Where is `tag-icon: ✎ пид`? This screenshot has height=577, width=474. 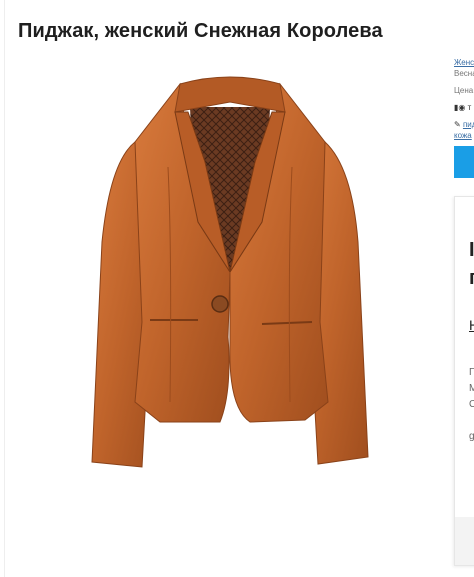 tag-icon: ✎ пид is located at coordinates (464, 124).